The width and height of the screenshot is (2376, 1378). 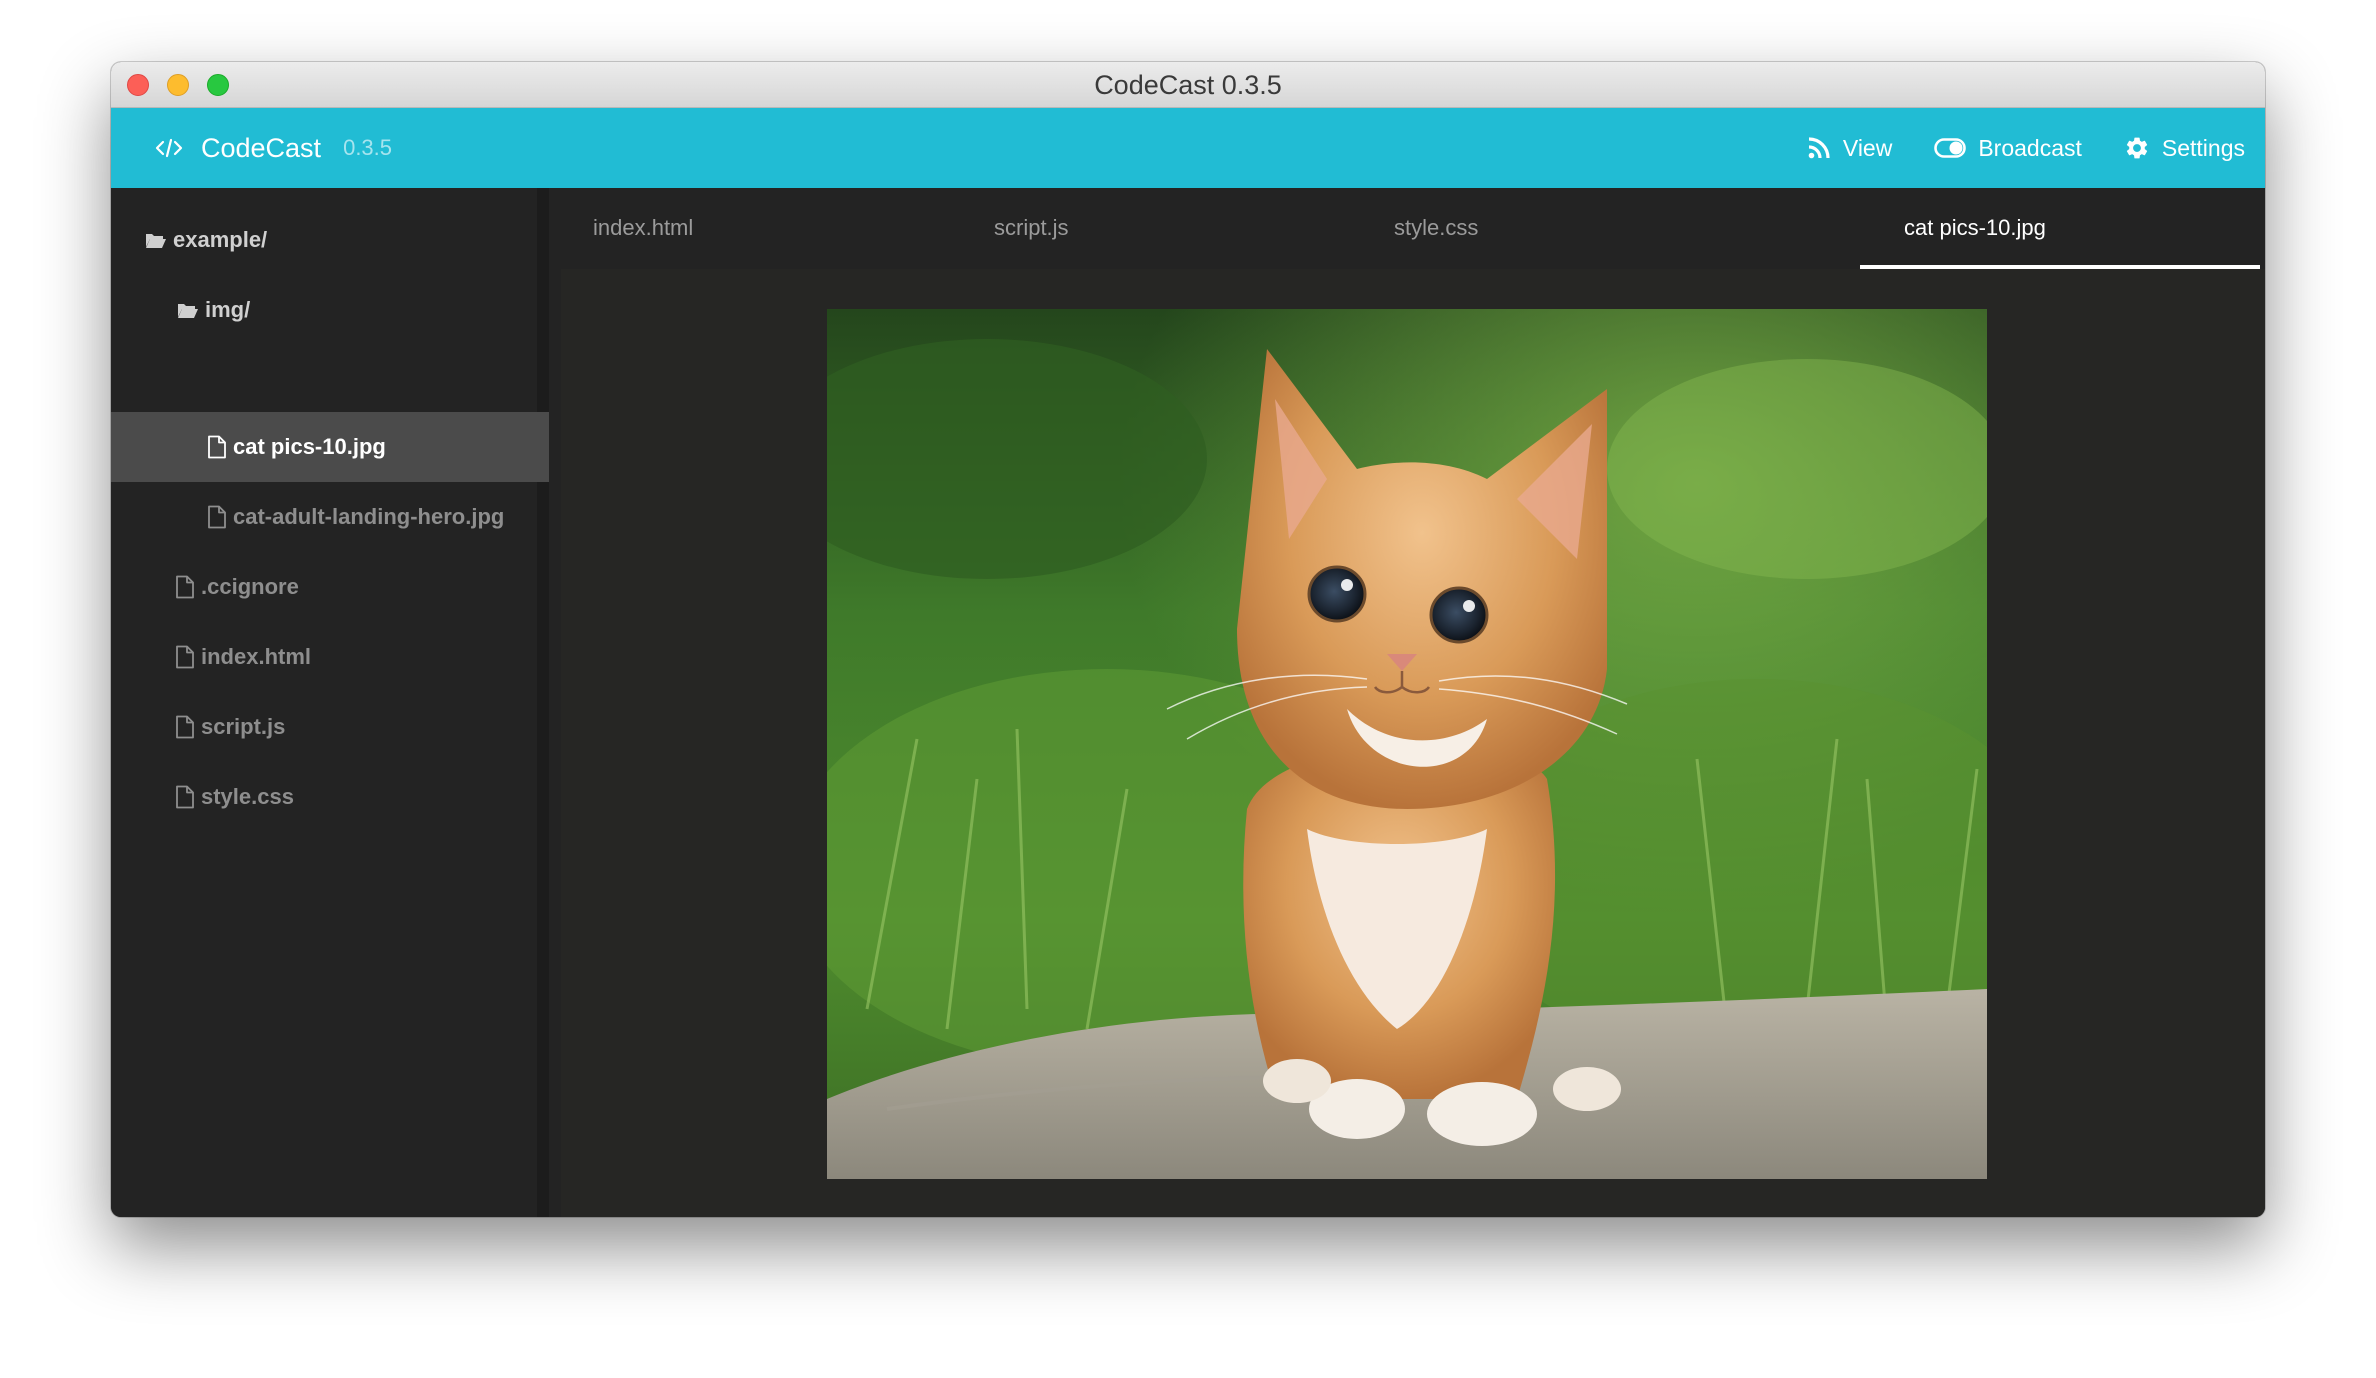 I want to click on app-header: CodeCast 0.3.5 View Broadcast Settings, so click(x=1188, y=148).